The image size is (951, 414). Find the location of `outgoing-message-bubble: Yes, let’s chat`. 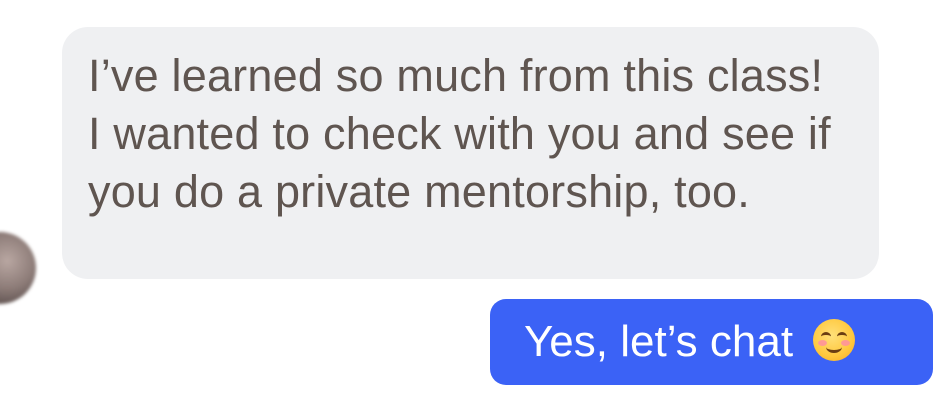

outgoing-message-bubble: Yes, let’s chat is located at coordinates (711, 342).